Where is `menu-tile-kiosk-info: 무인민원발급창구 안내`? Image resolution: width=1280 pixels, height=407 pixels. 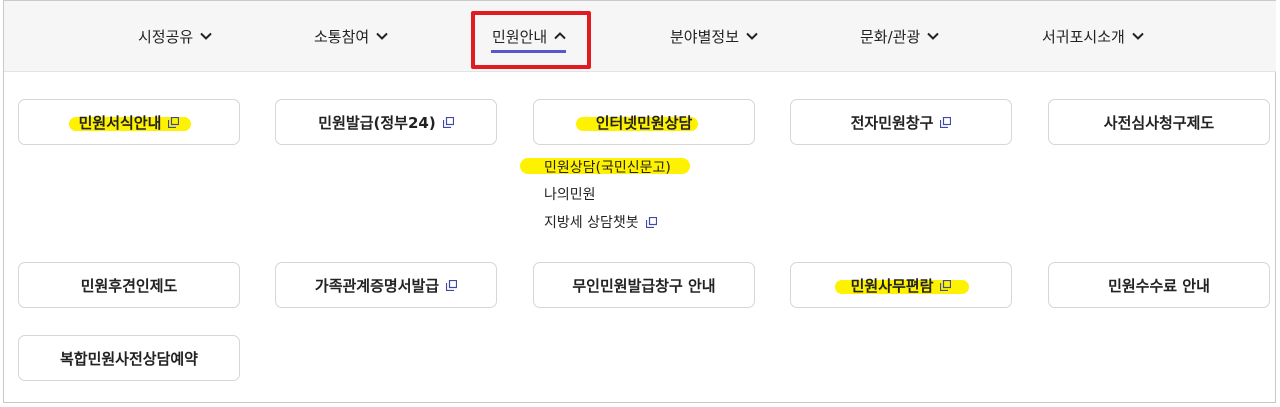
menu-tile-kiosk-info: 무인민원발급창구 안내 is located at coordinates (644, 285).